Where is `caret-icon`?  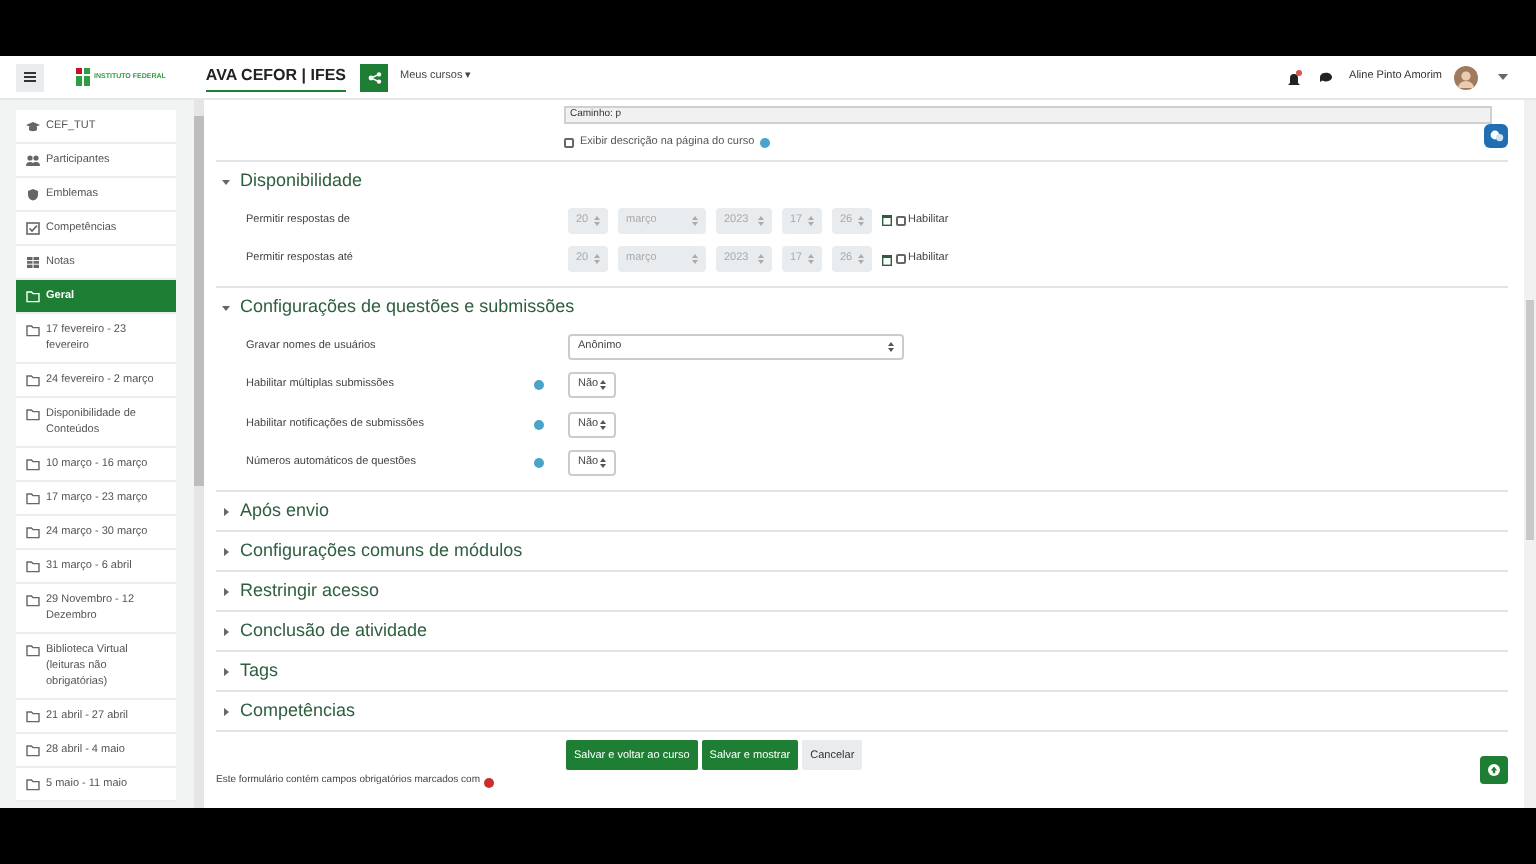 caret-icon is located at coordinates (1503, 77).